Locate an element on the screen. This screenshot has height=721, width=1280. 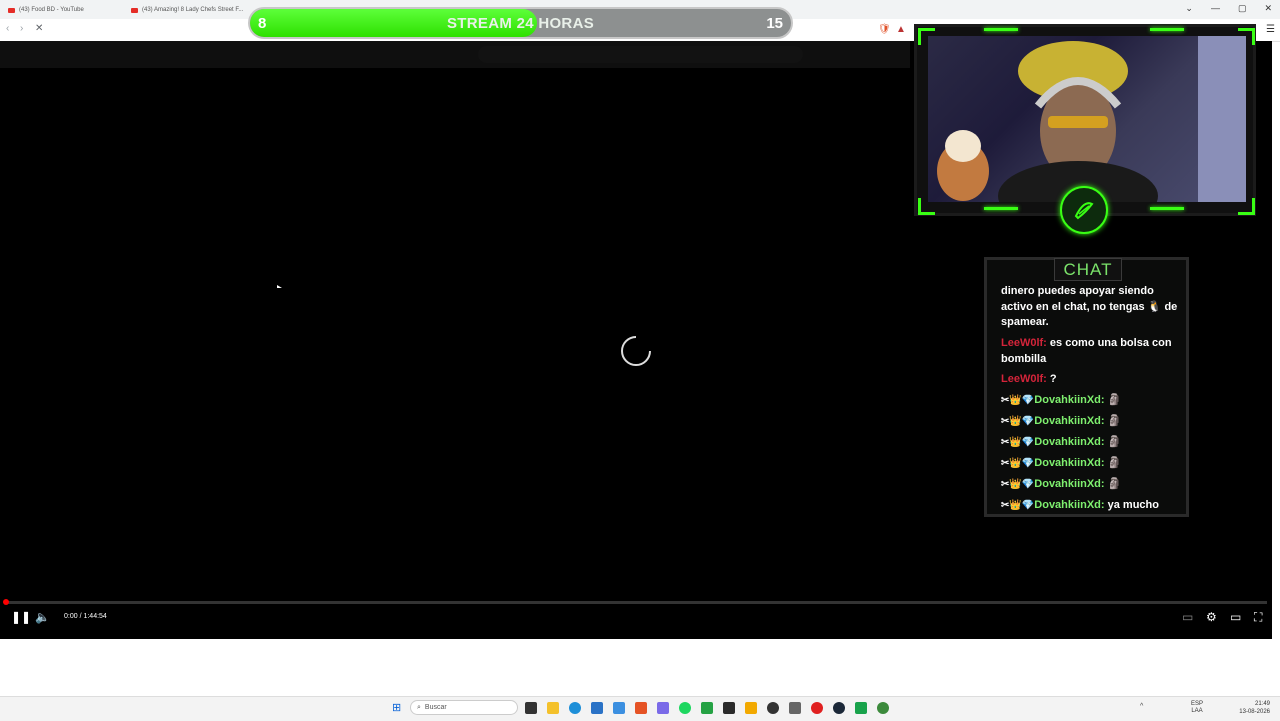
brave-shield-icon: 🛡 is located at coordinates (884, 29).